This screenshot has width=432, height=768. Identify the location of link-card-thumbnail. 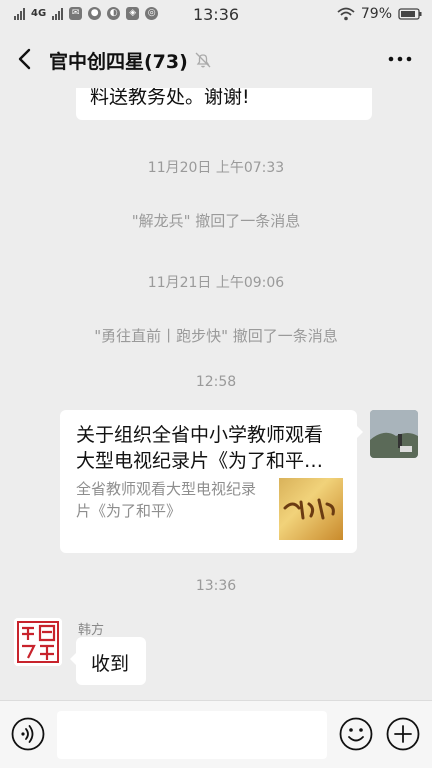
(311, 509).